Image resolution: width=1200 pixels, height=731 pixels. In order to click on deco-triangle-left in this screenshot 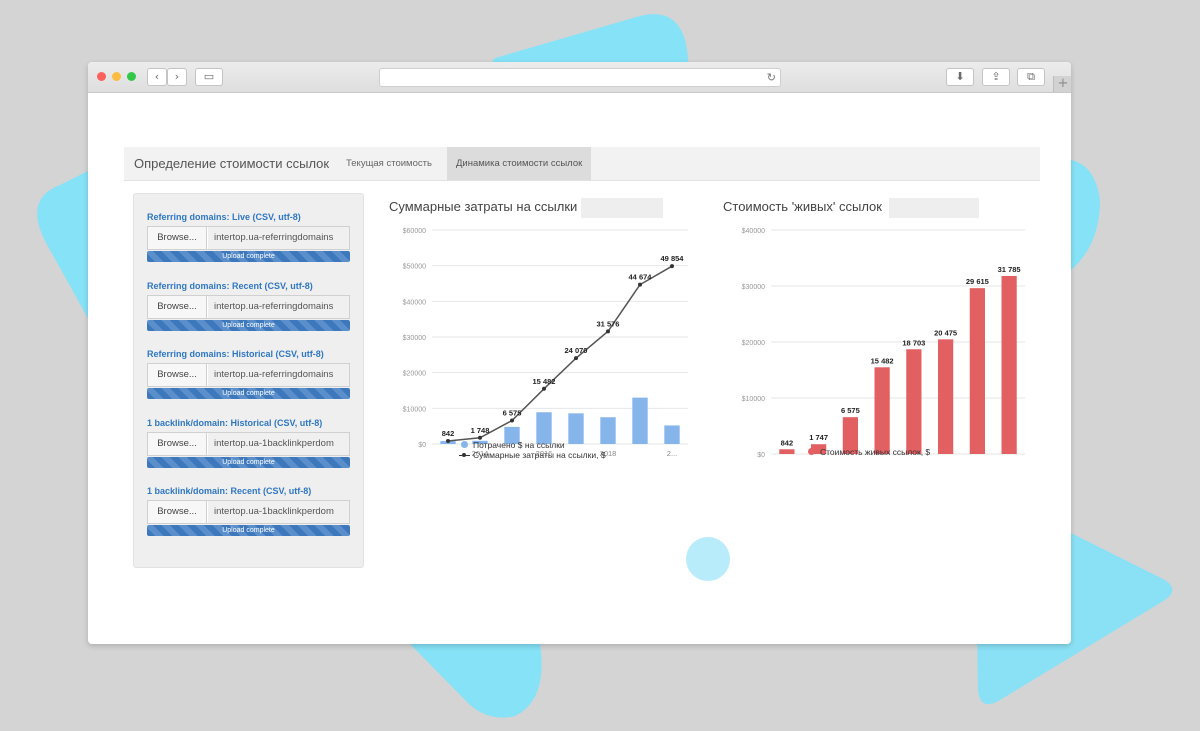, I will do `click(63, 246)`.